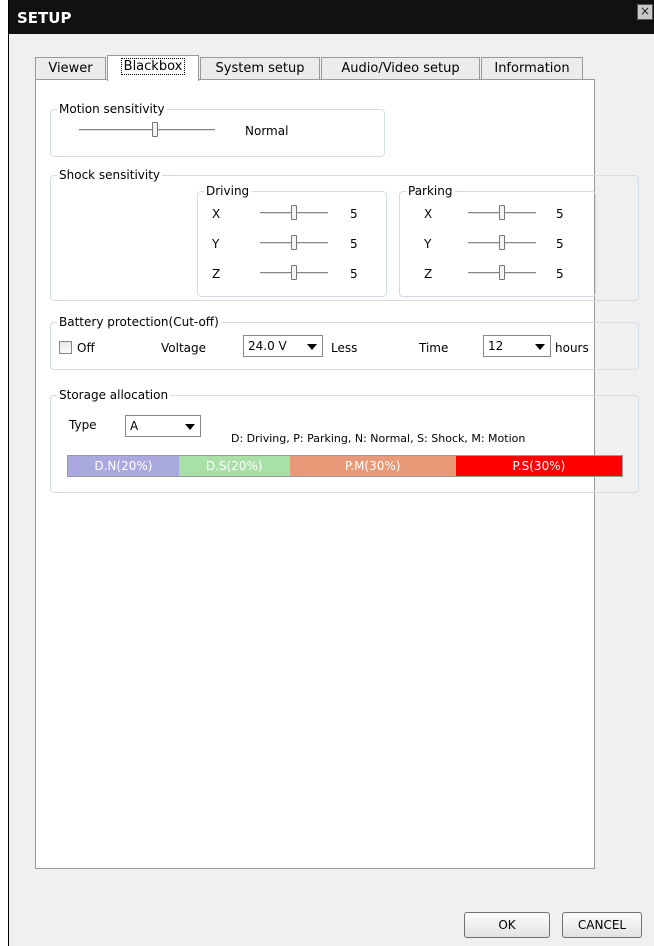  I want to click on parking-x-slider, so click(502, 213).